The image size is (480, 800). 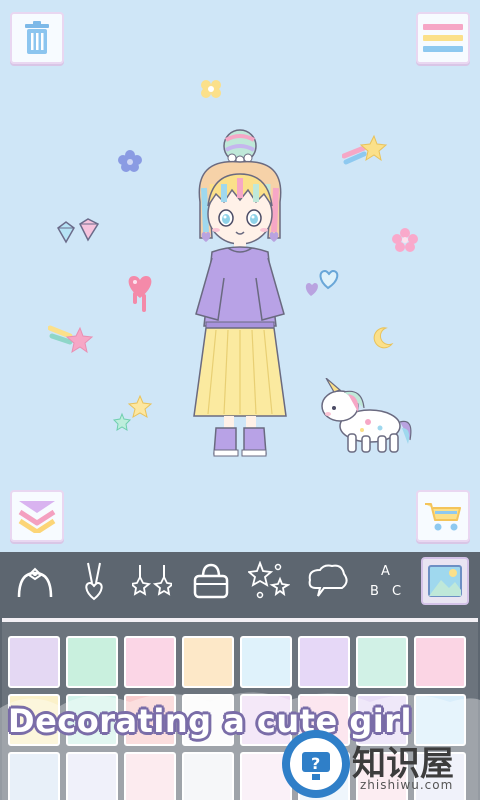 I want to click on necklace-icon, so click(x=94, y=581).